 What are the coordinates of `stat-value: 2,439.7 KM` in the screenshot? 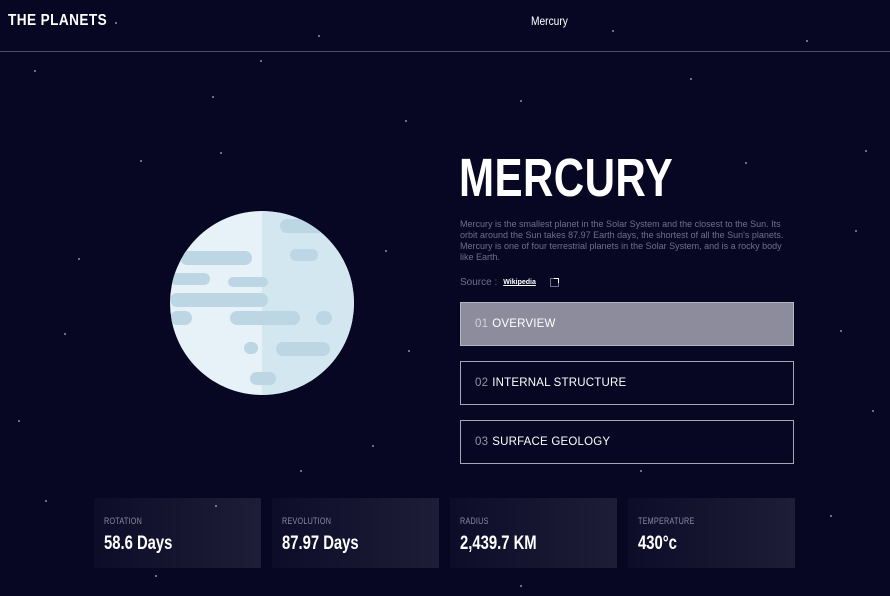 It's located at (498, 543).